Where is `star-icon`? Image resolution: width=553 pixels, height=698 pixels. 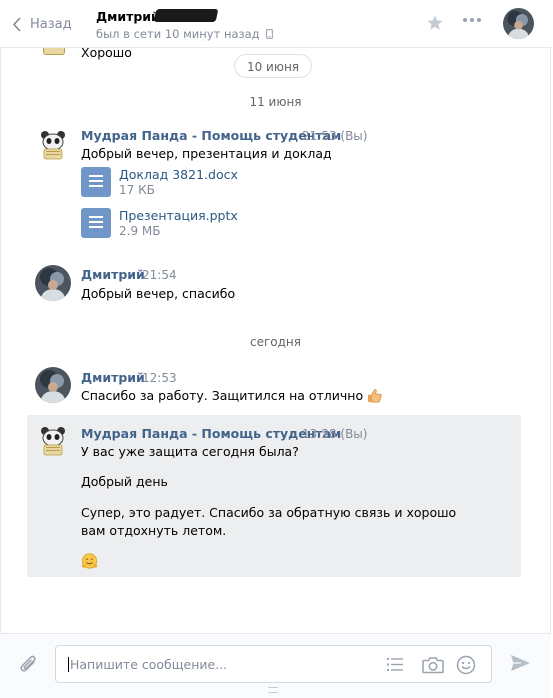
star-icon is located at coordinates (435, 23).